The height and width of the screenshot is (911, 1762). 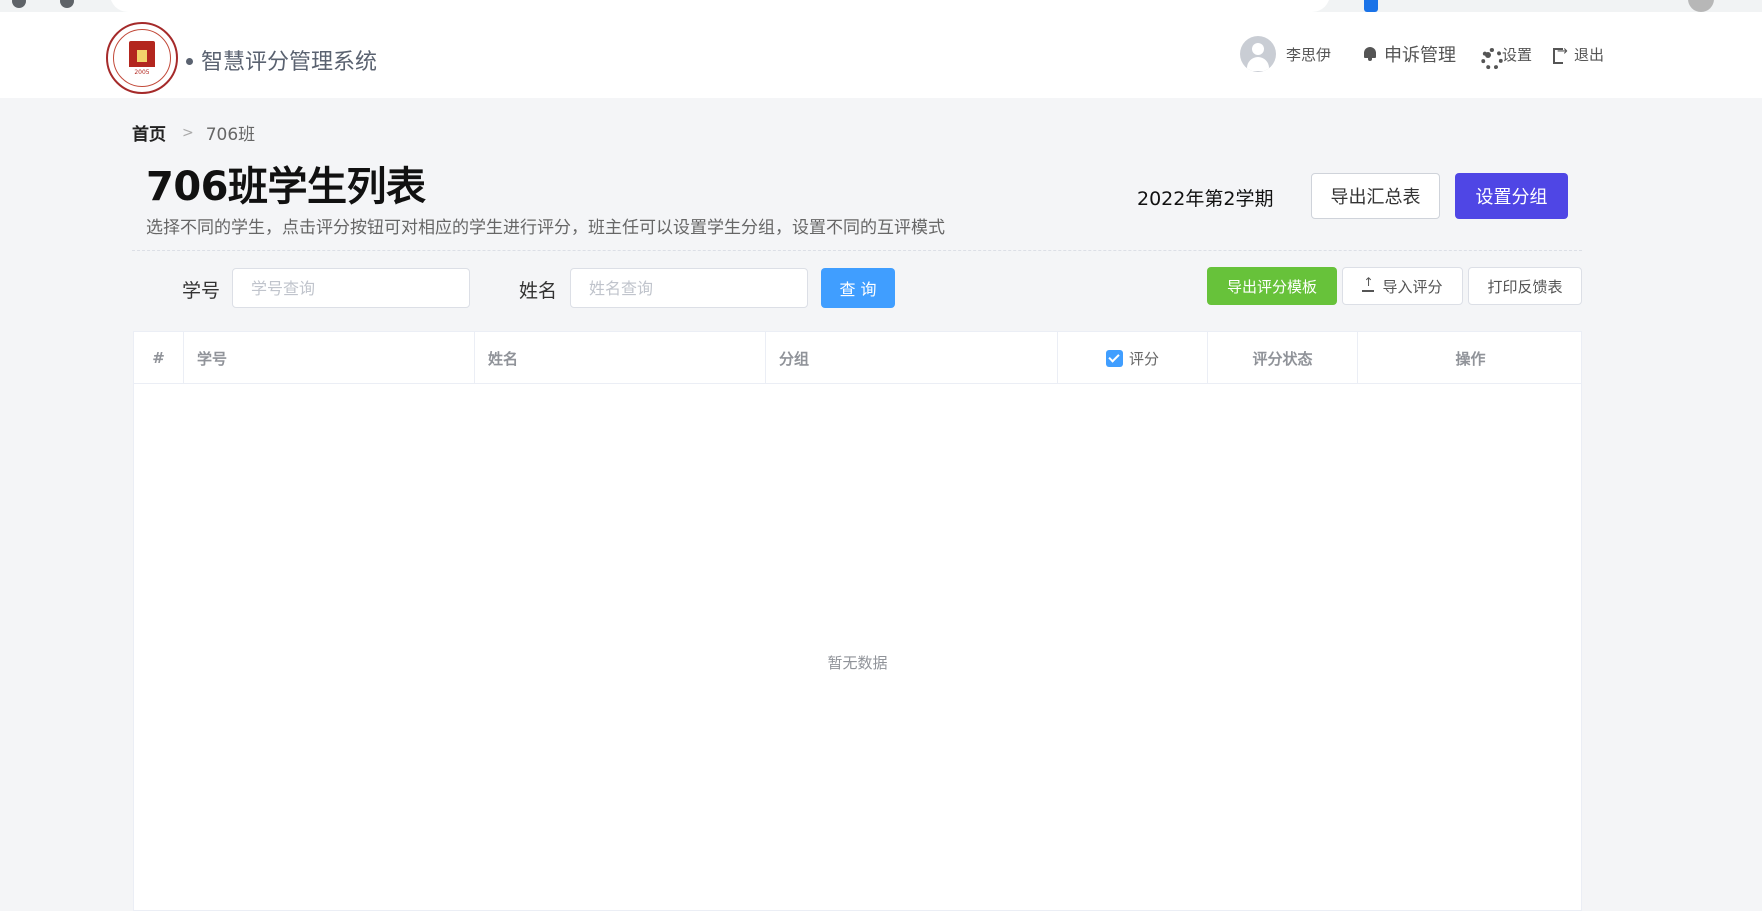 What do you see at coordinates (1491, 58) in the screenshot?
I see `gear-icon` at bounding box center [1491, 58].